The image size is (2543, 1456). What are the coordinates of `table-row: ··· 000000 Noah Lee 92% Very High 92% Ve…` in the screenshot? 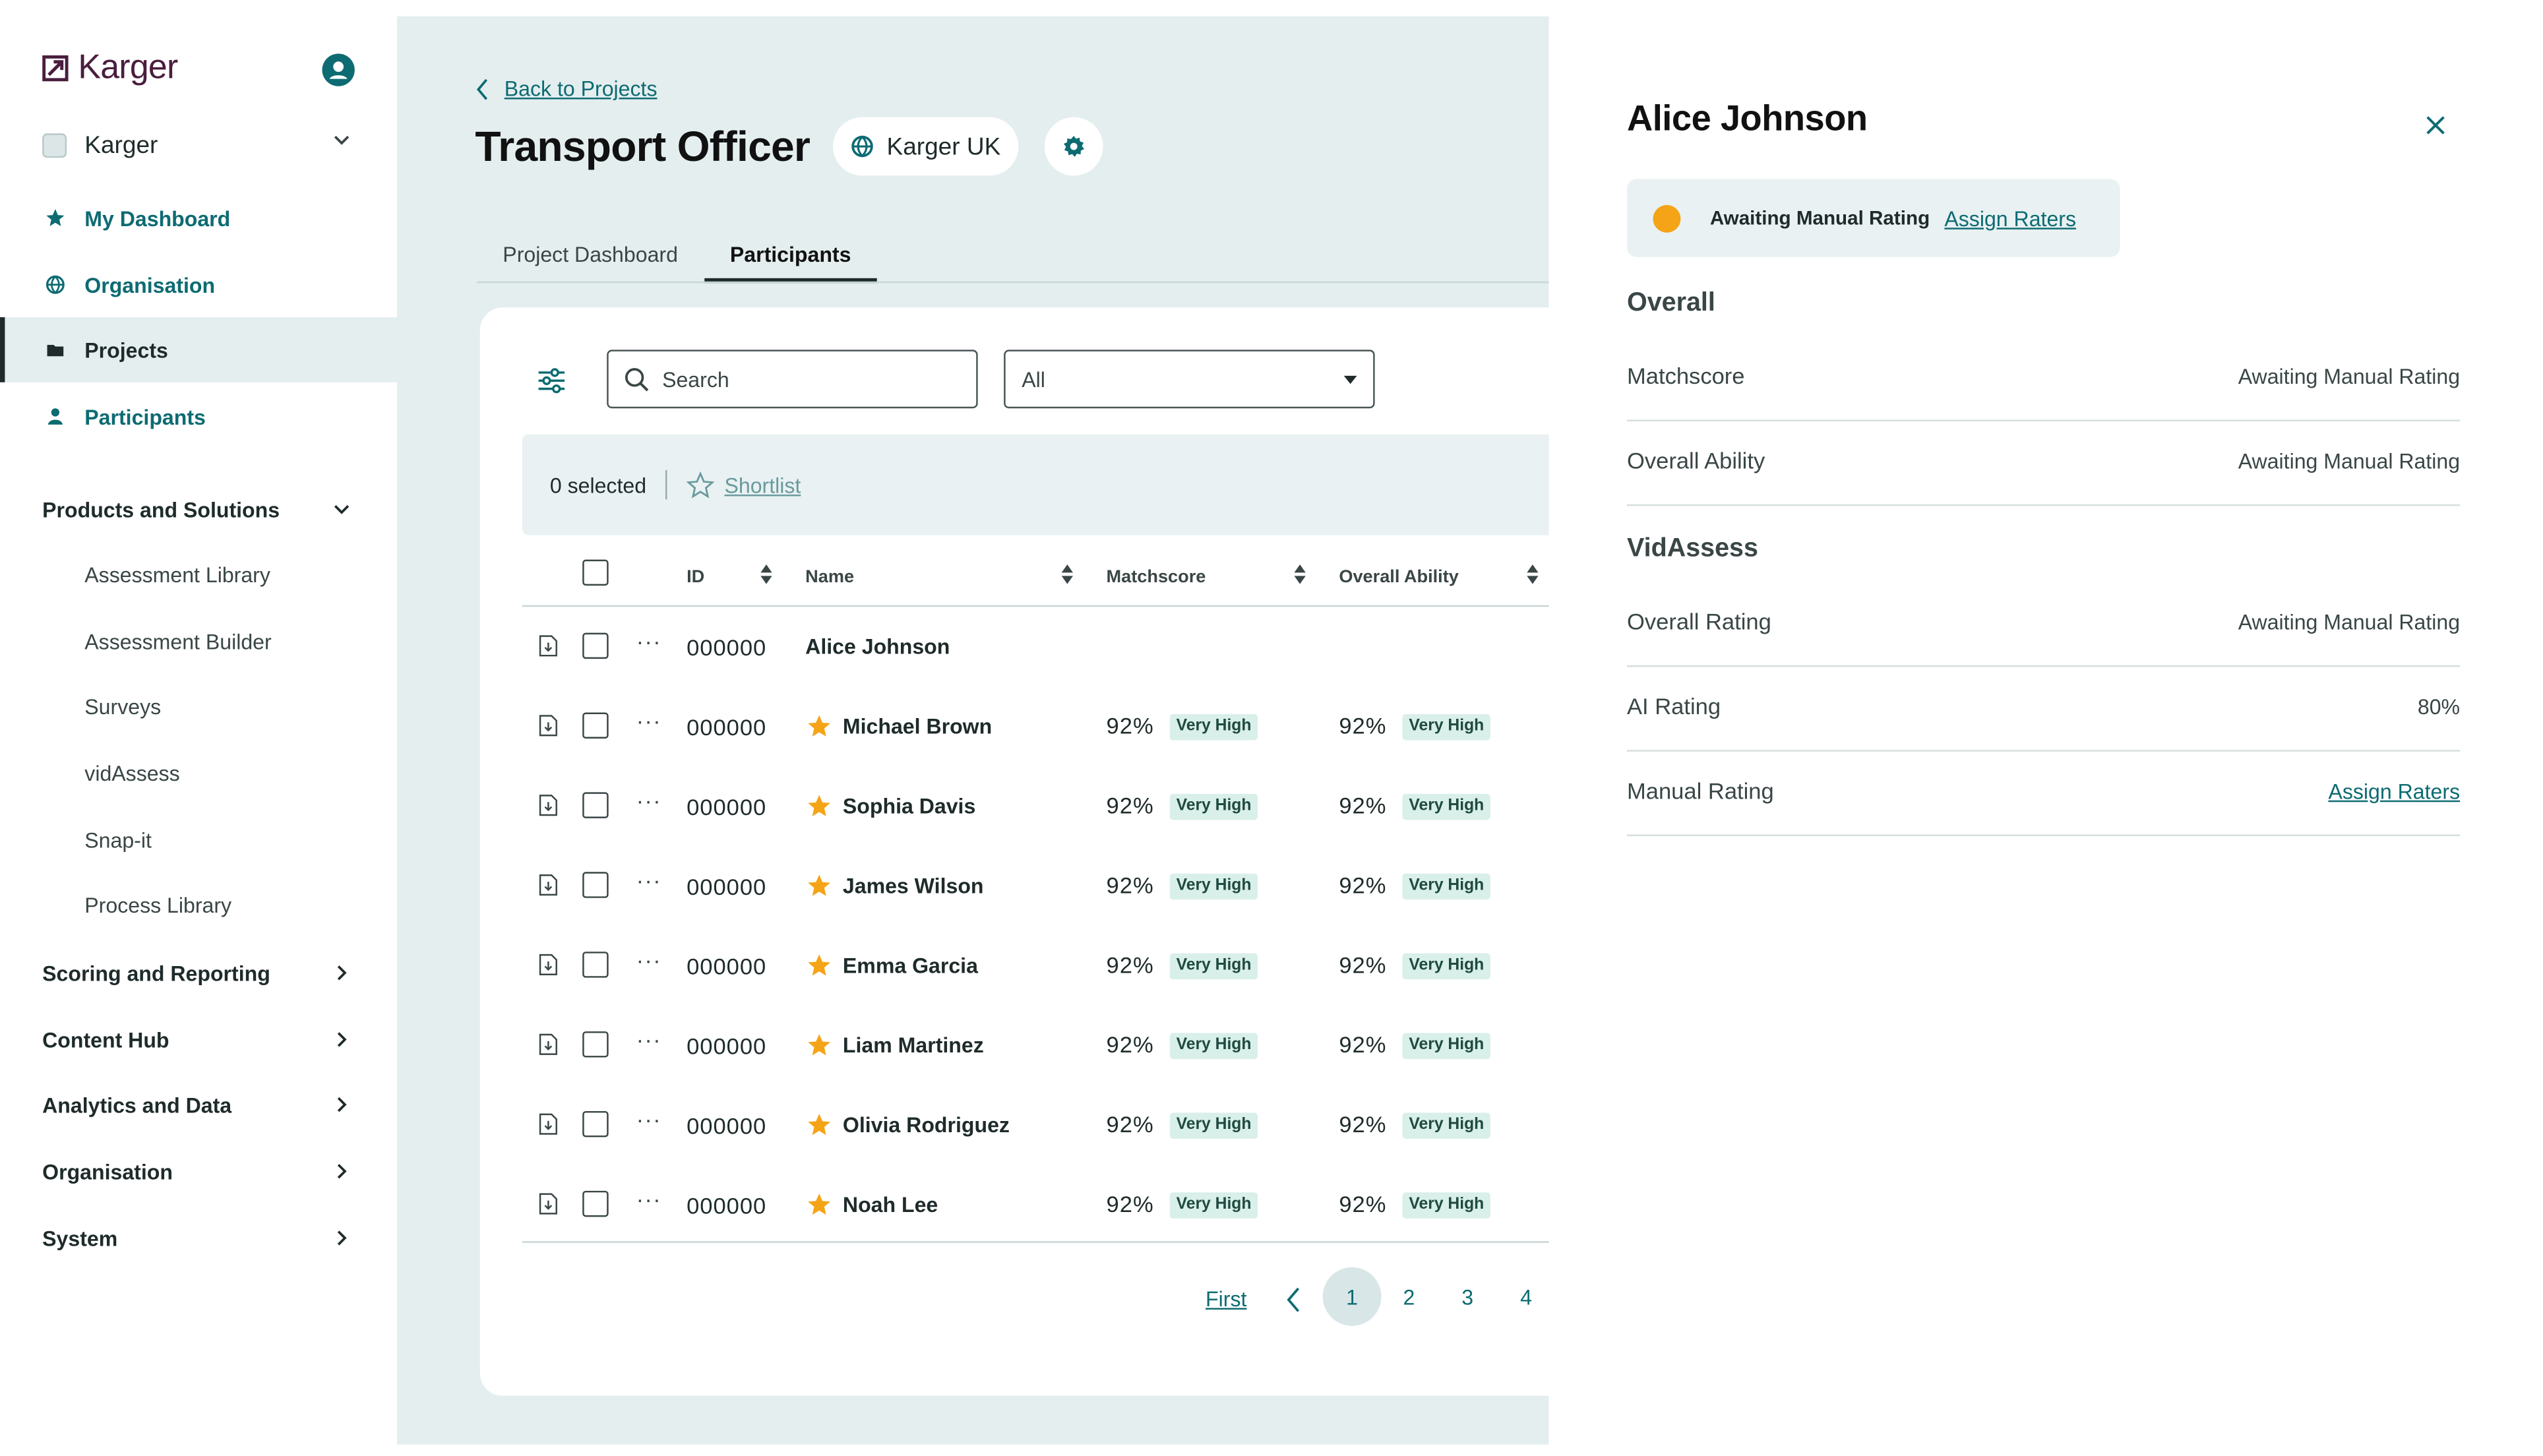 It's located at (1070, 1205).